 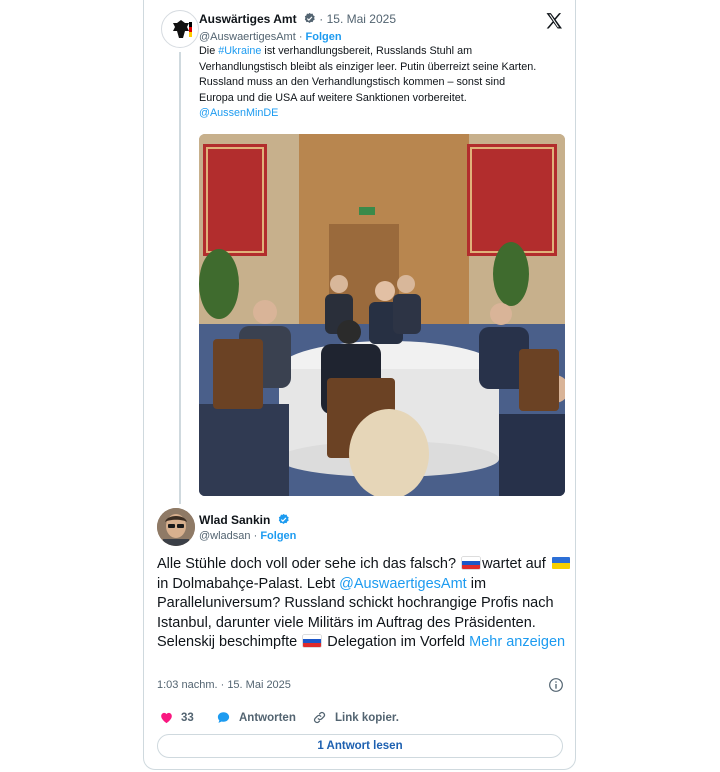 I want to click on hashtag-ukraine: #Ukraine, so click(x=239, y=51).